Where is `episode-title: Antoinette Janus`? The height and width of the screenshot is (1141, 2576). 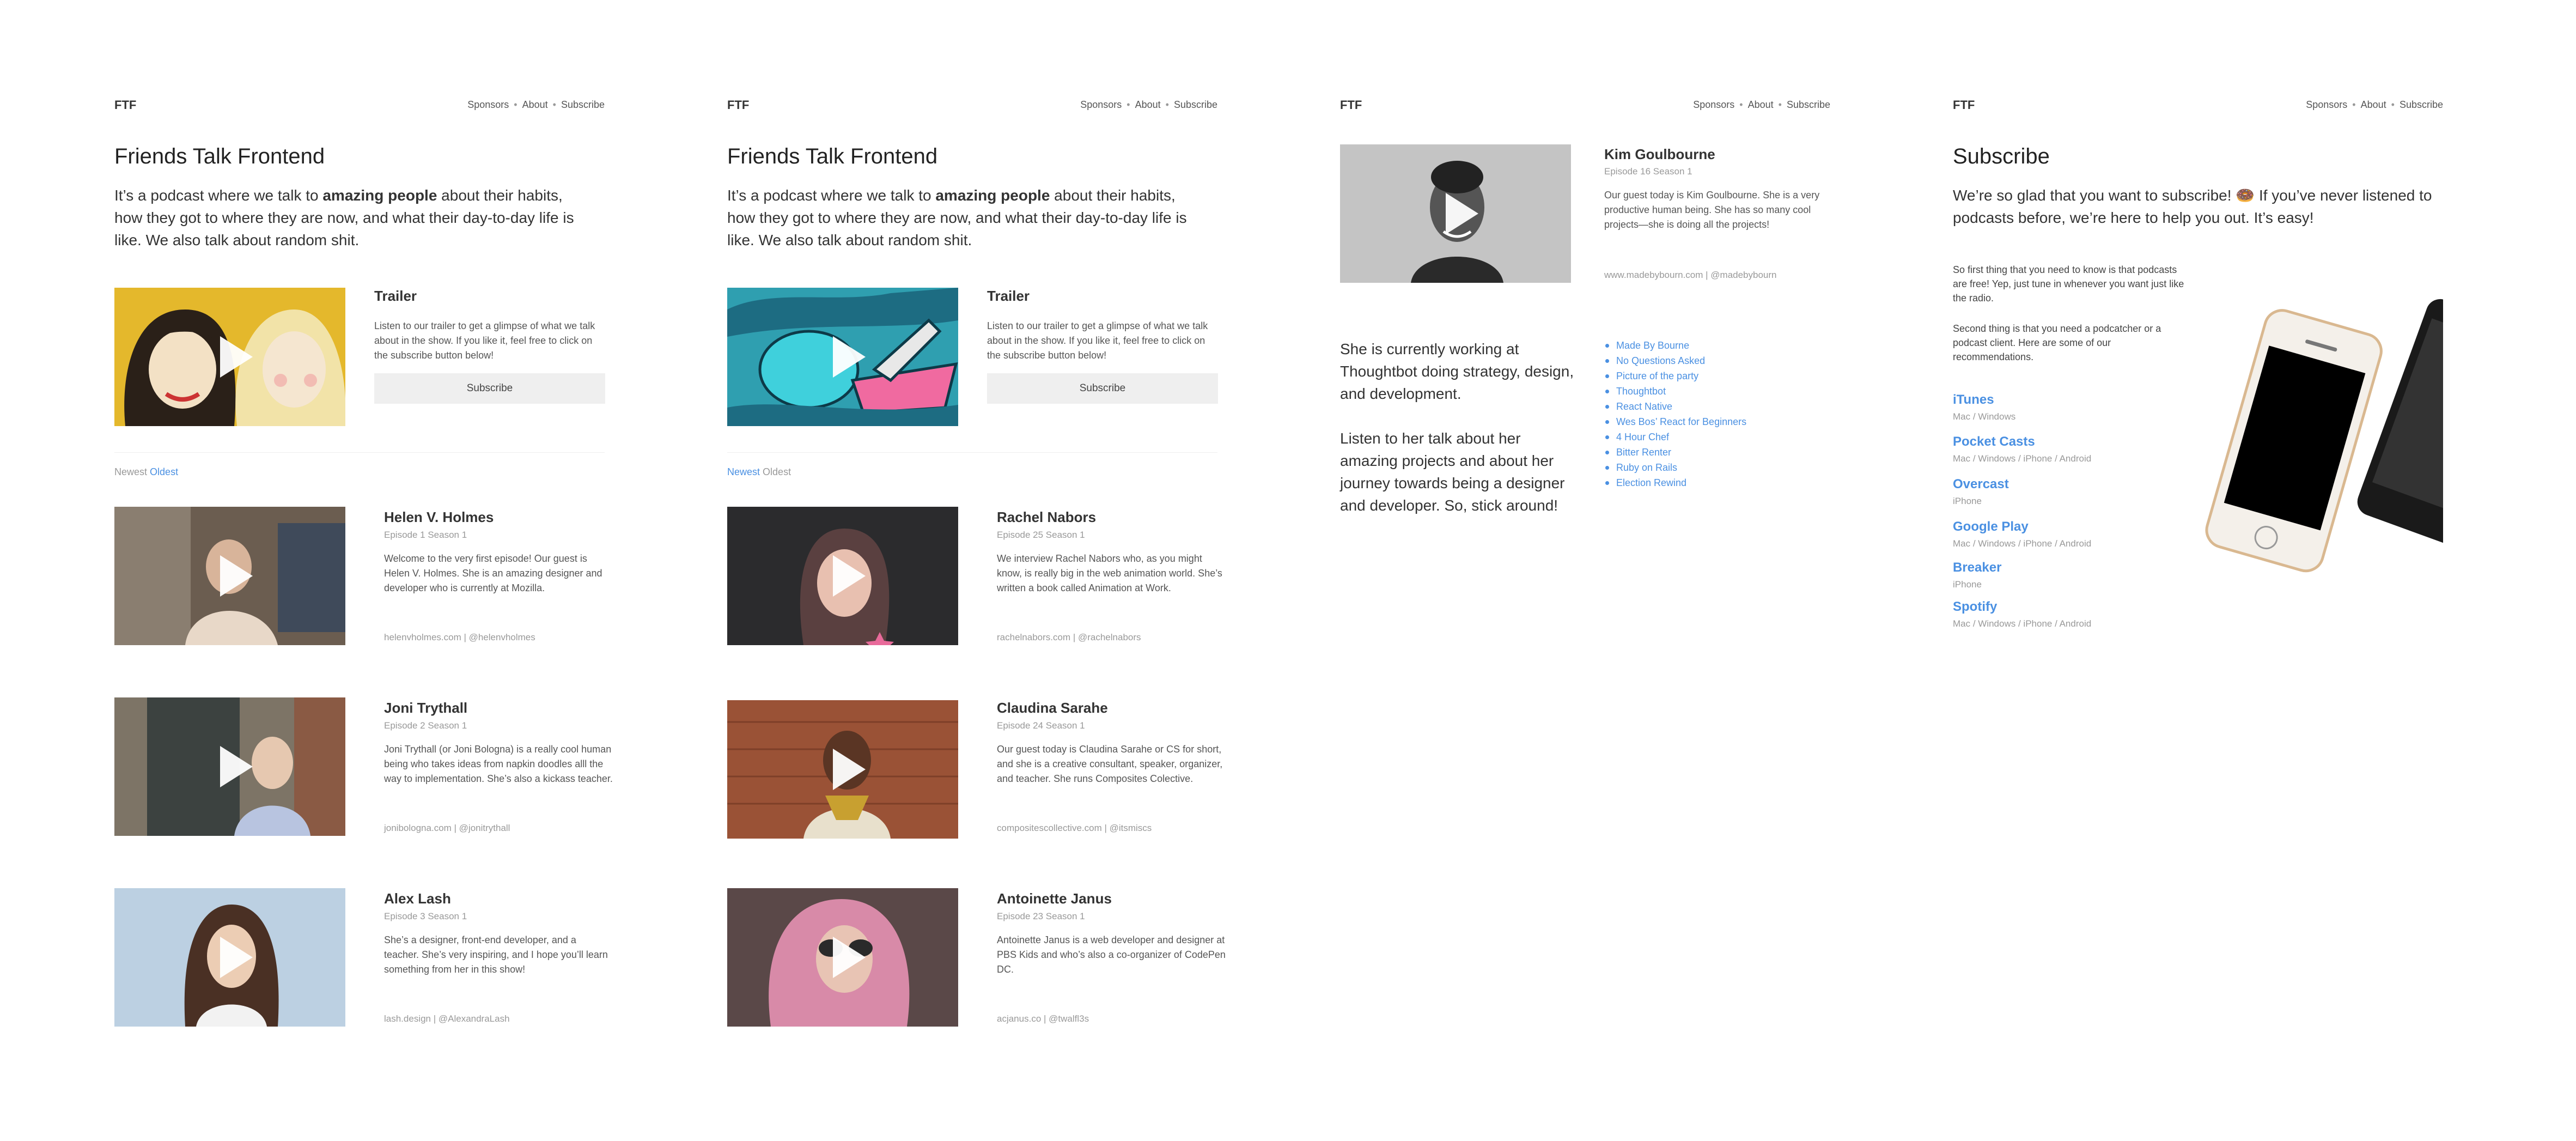
episode-title: Antoinette Janus is located at coordinates (1055, 898).